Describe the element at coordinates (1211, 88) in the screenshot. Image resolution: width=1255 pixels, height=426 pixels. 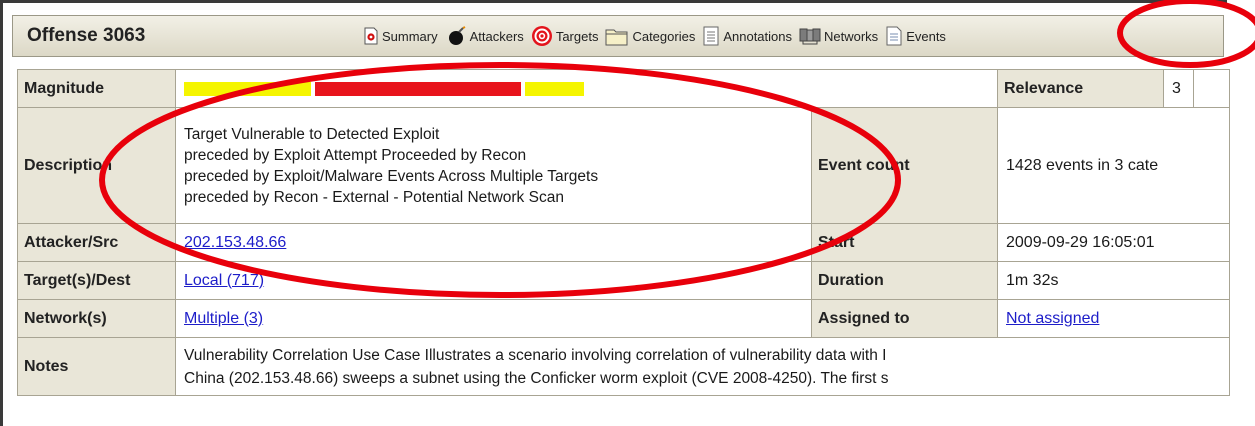
I see `relevance-spacer` at that location.